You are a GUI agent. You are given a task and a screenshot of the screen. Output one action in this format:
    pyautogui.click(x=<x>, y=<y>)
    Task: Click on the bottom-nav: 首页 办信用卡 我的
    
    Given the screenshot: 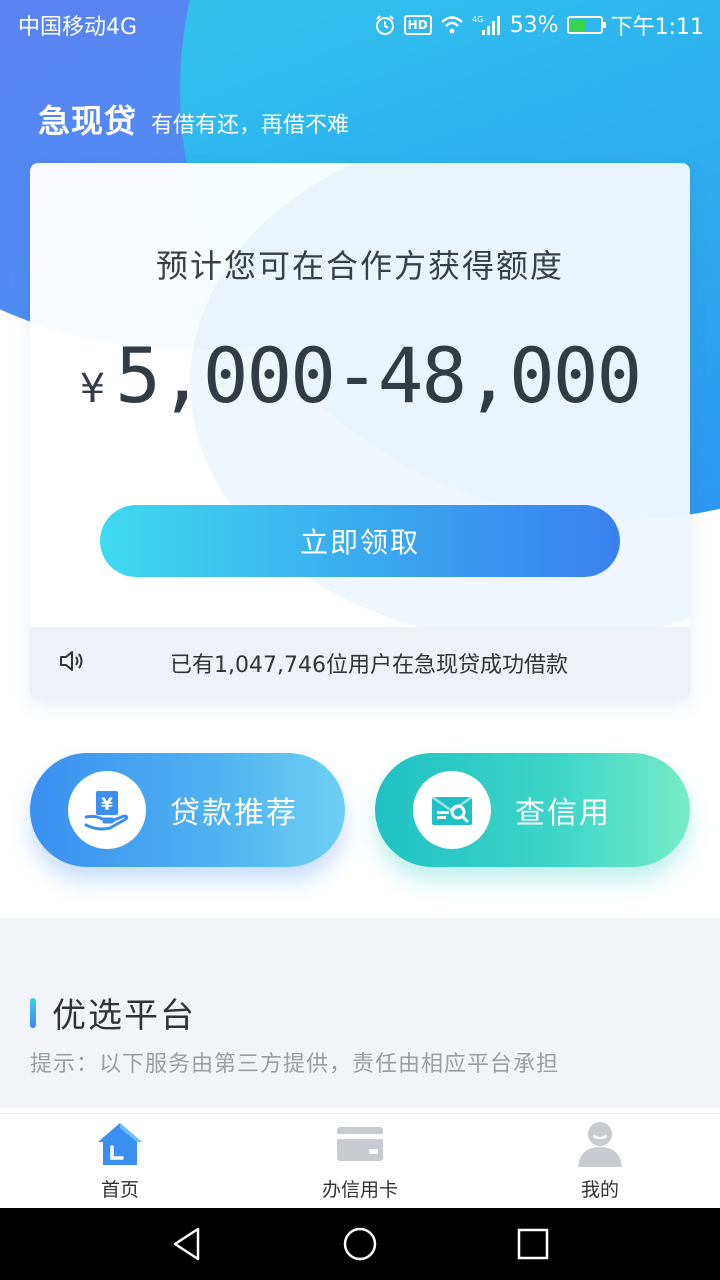 What is the action you would take?
    pyautogui.click(x=360, y=1160)
    